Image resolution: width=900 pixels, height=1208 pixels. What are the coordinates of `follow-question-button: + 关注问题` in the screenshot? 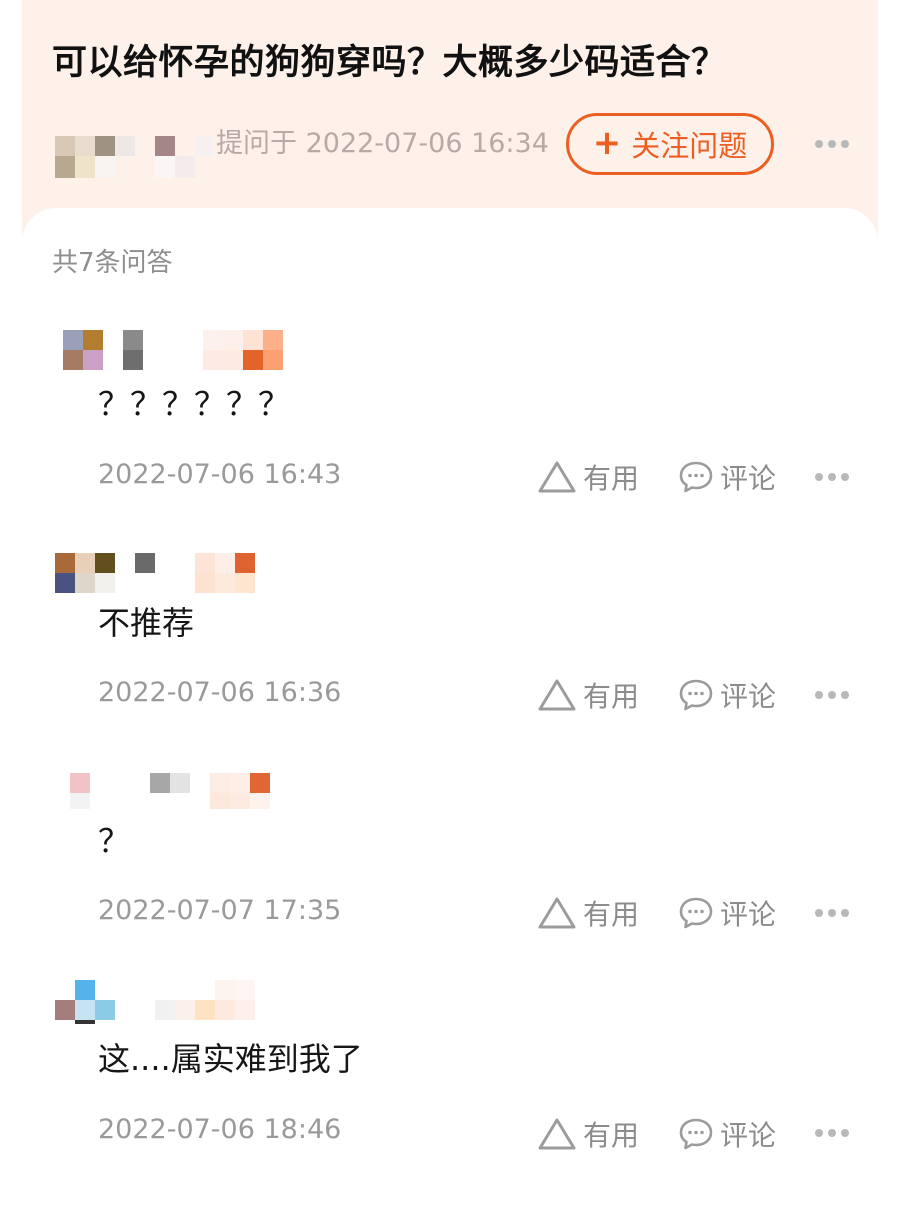 It's located at (670, 144).